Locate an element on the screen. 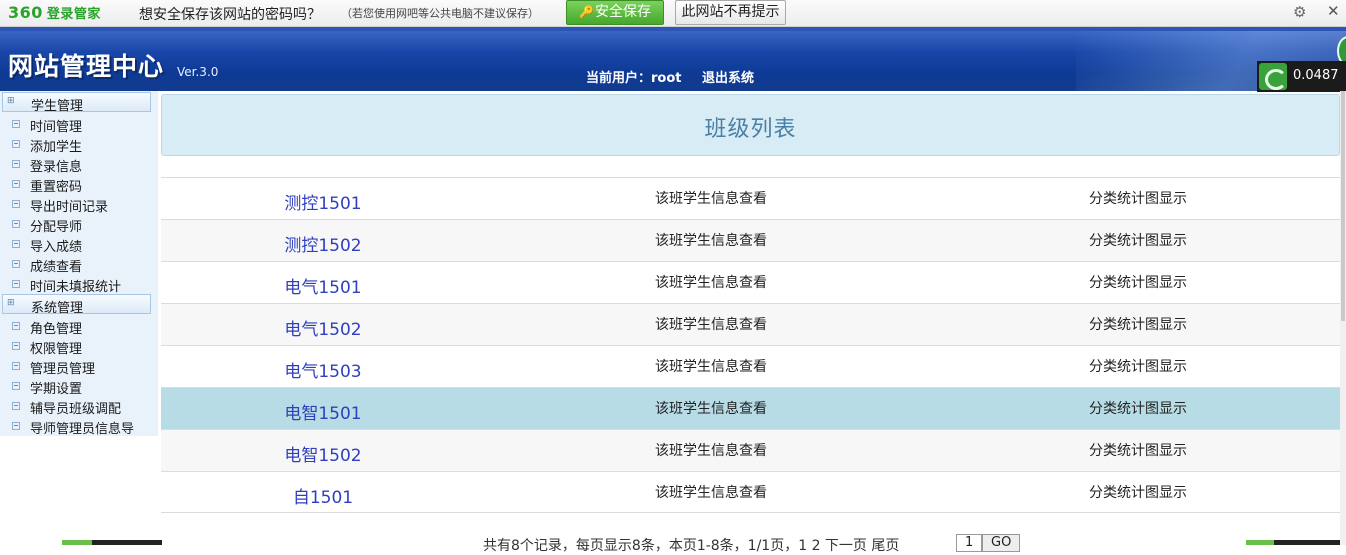 The image size is (1346, 555). table-row: 测控1501 该班学生信息查看 分类统计图显示 is located at coordinates (750, 198).